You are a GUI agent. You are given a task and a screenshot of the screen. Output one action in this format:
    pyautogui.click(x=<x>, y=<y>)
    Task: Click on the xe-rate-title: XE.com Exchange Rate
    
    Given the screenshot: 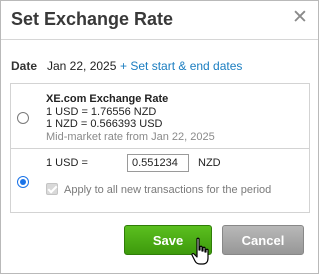 What is the action you would take?
    pyautogui.click(x=107, y=99)
    